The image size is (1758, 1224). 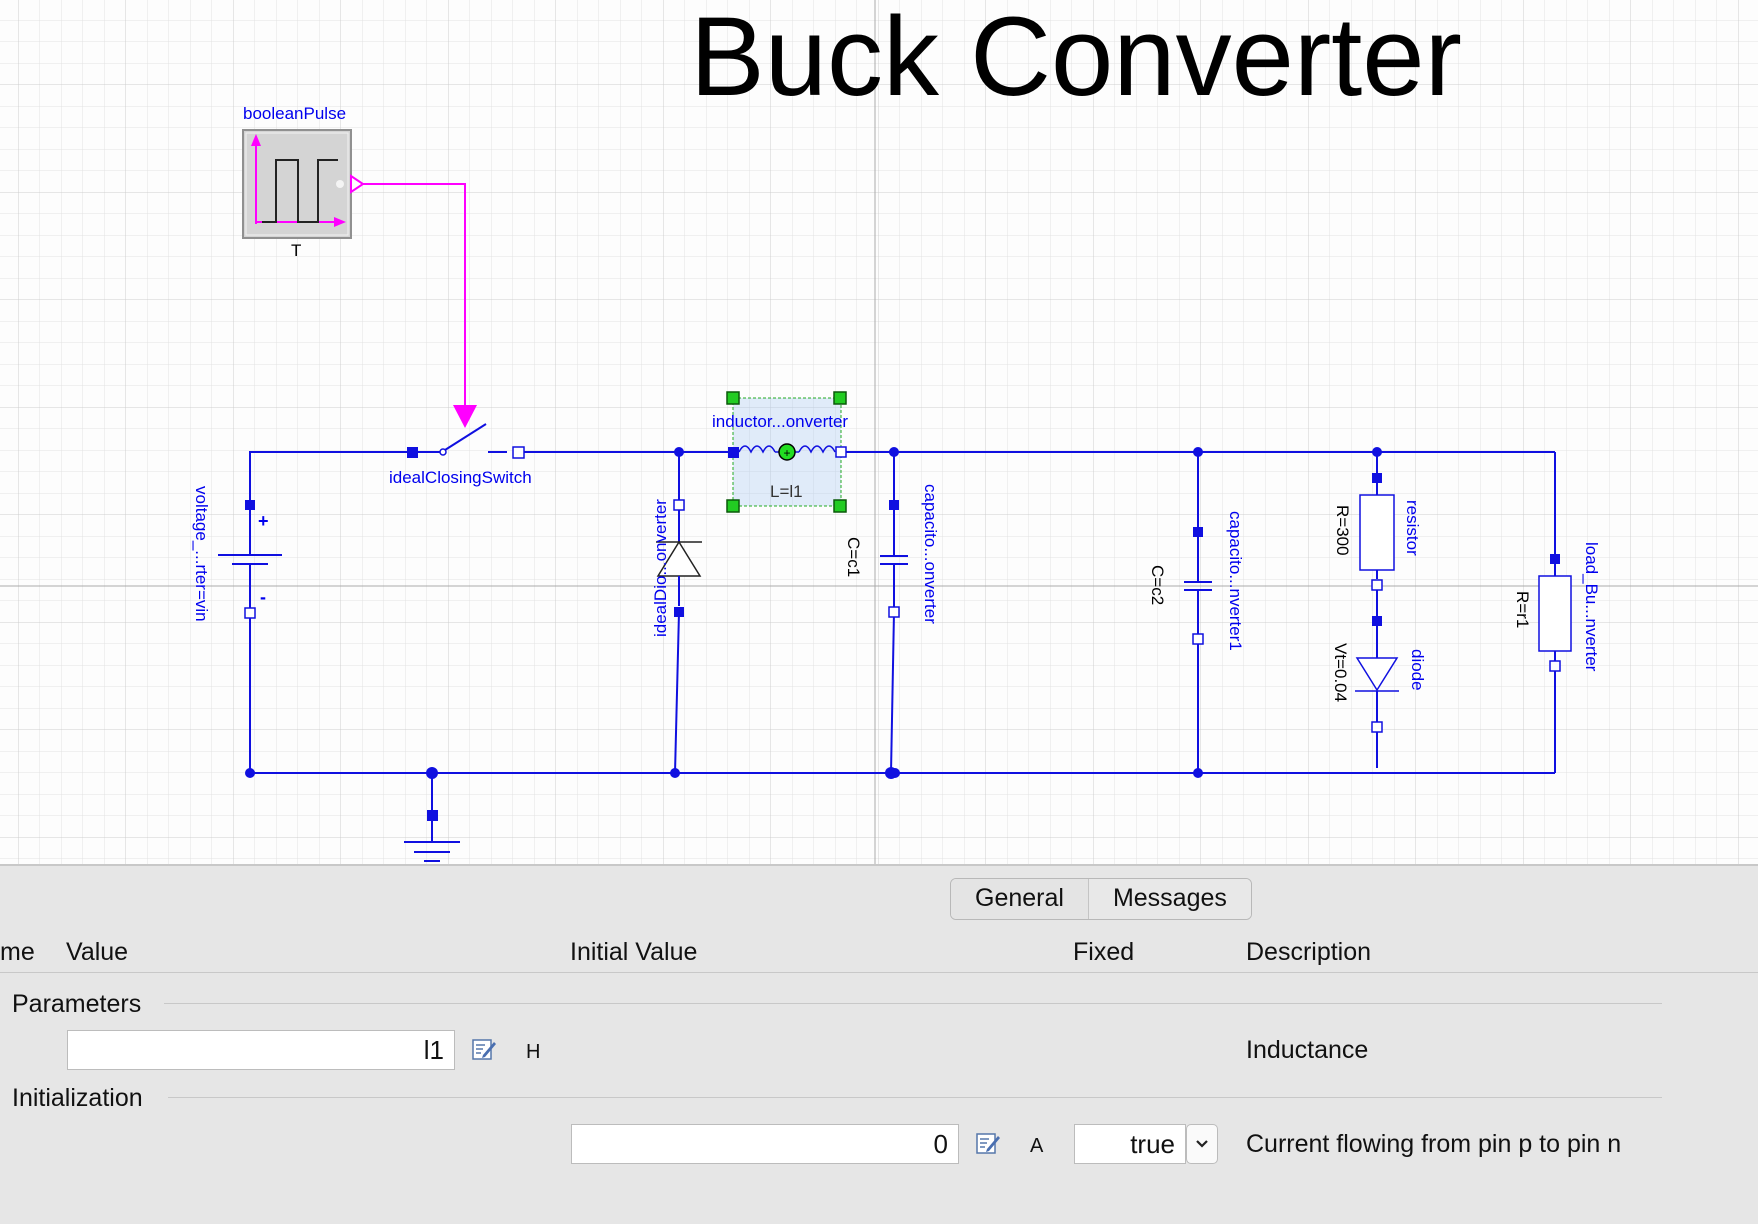 I want to click on load-param: R=r1, so click(x=1522, y=610).